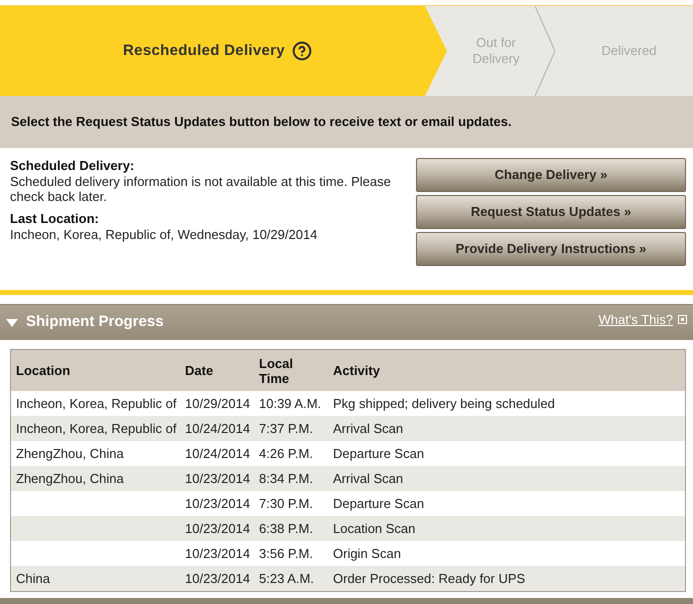 The height and width of the screenshot is (604, 693). What do you see at coordinates (217, 403) in the screenshot?
I see `table-cell: 10/29/2014` at bounding box center [217, 403].